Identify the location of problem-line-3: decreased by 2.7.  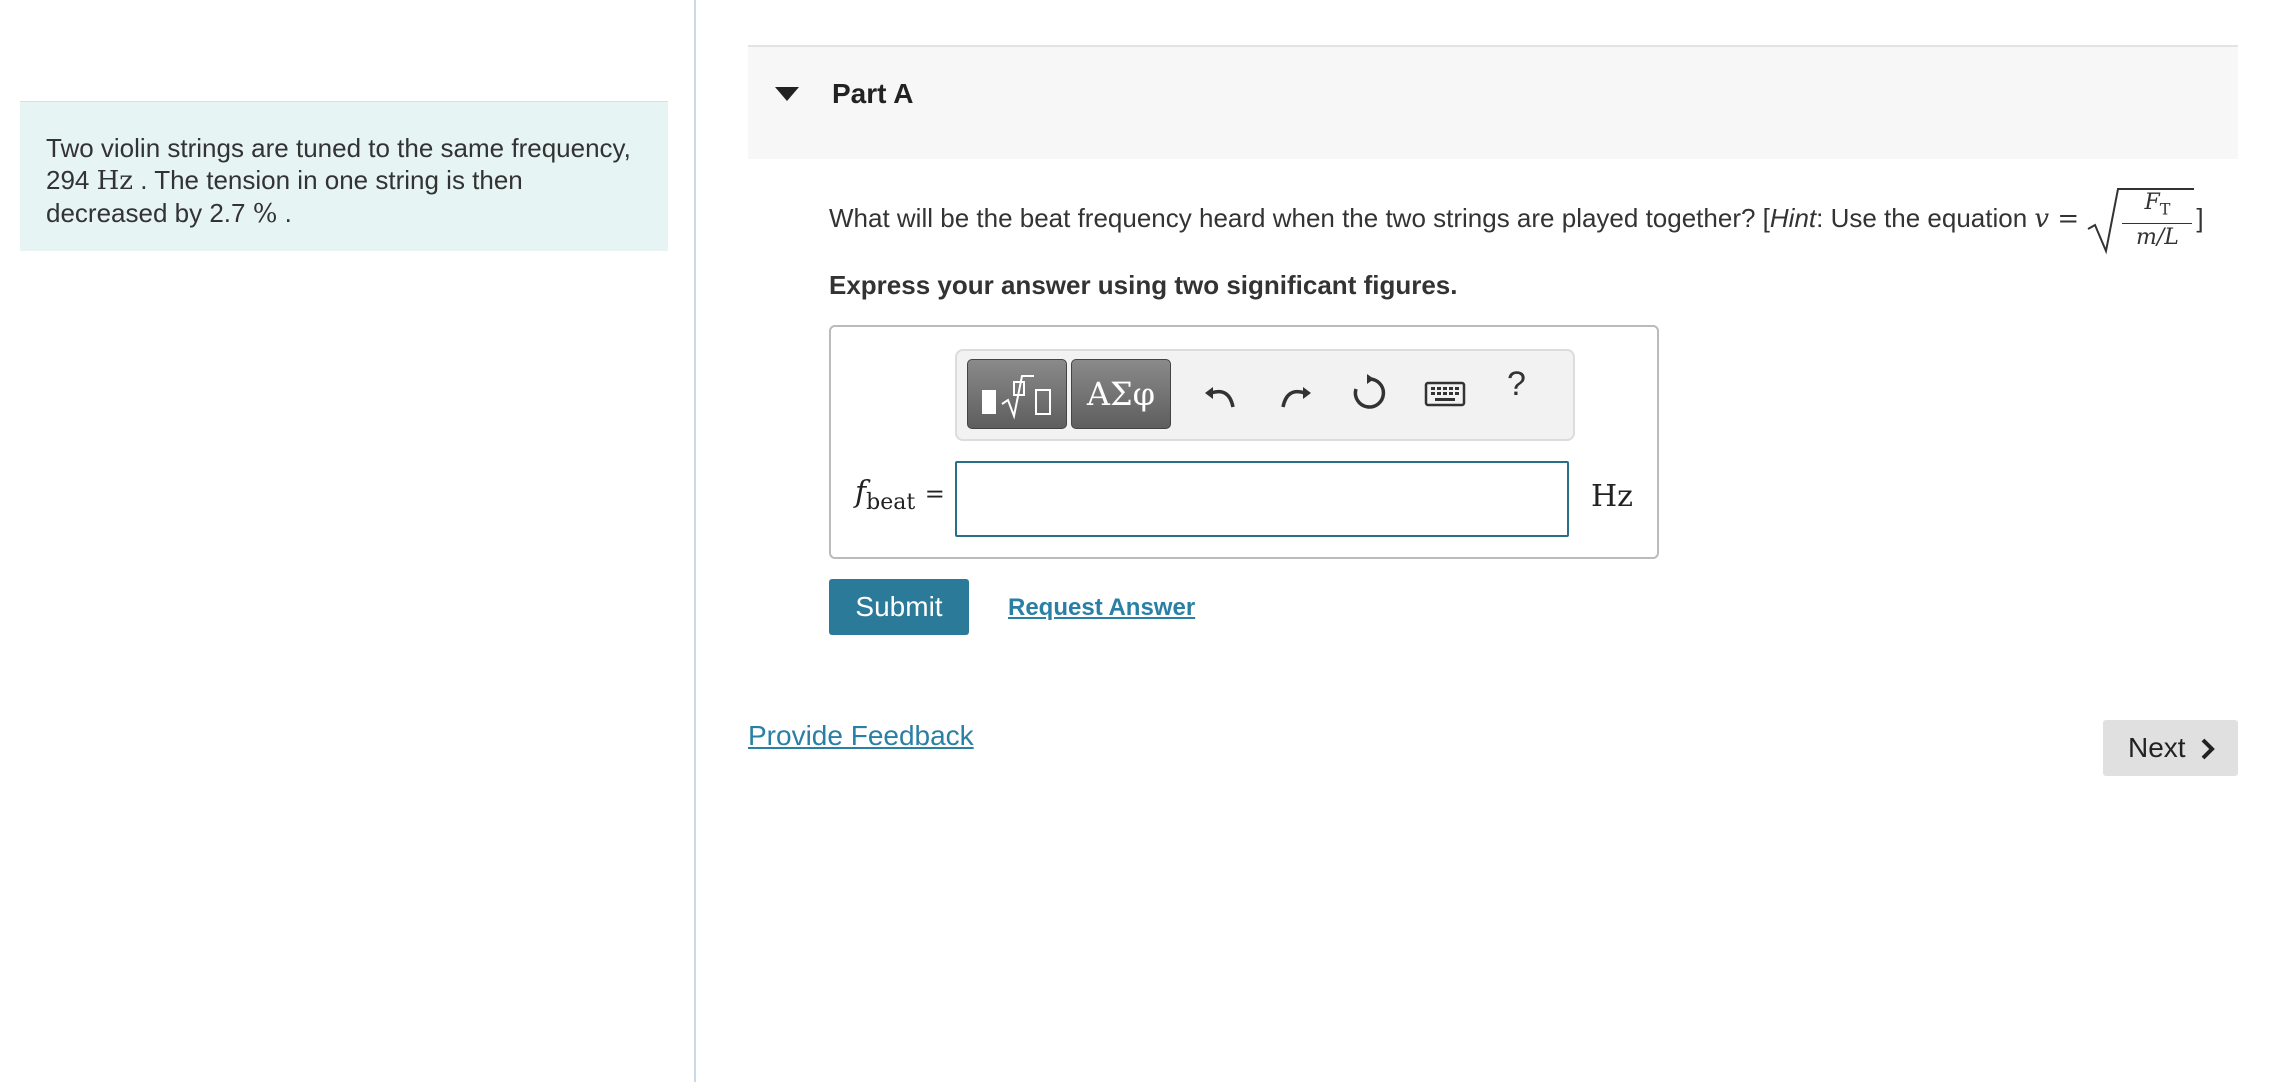
(146, 213).